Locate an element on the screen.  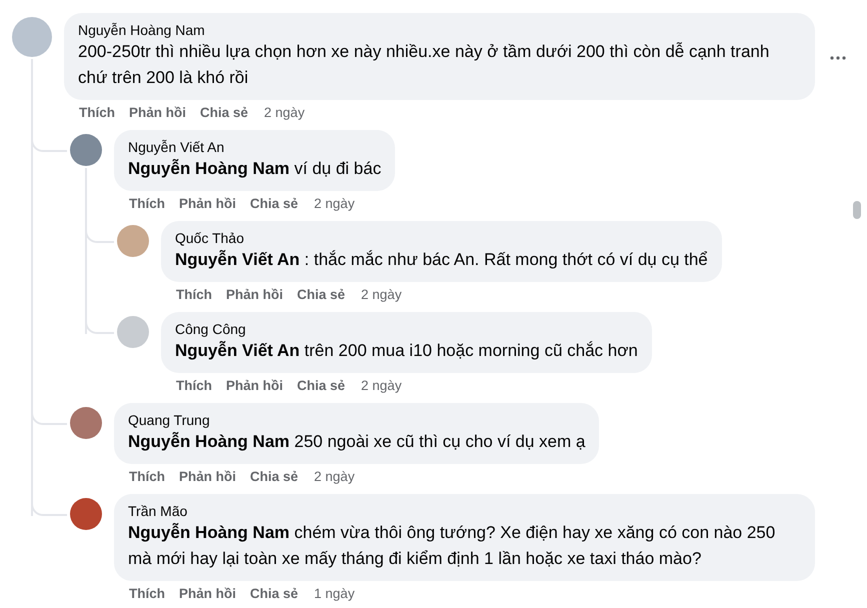
scrollbar-thumb is located at coordinates (857, 210).